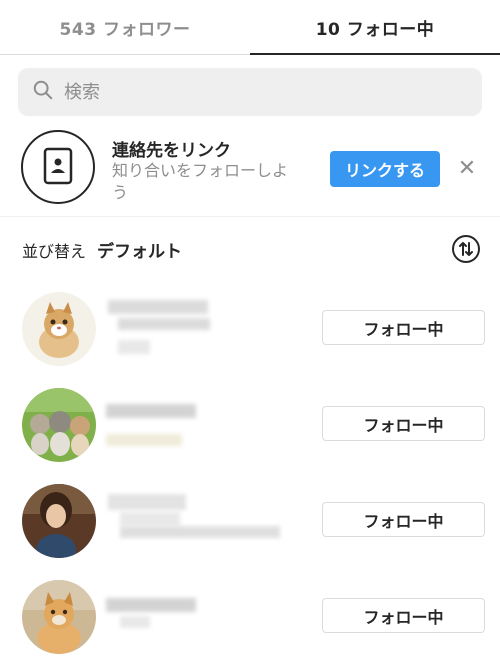 The width and height of the screenshot is (500, 670). Describe the element at coordinates (59, 425) in the screenshot. I see `three-kittens-avatar` at that location.